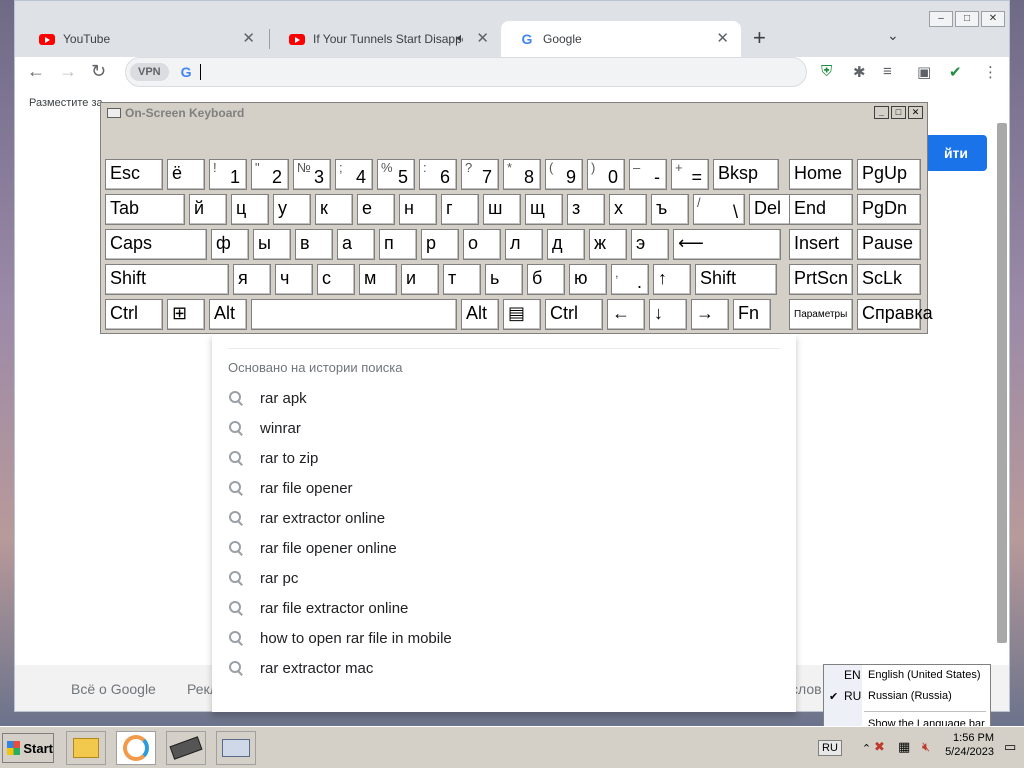  Describe the element at coordinates (727, 244) in the screenshot. I see `osk-key: ⟵` at that location.